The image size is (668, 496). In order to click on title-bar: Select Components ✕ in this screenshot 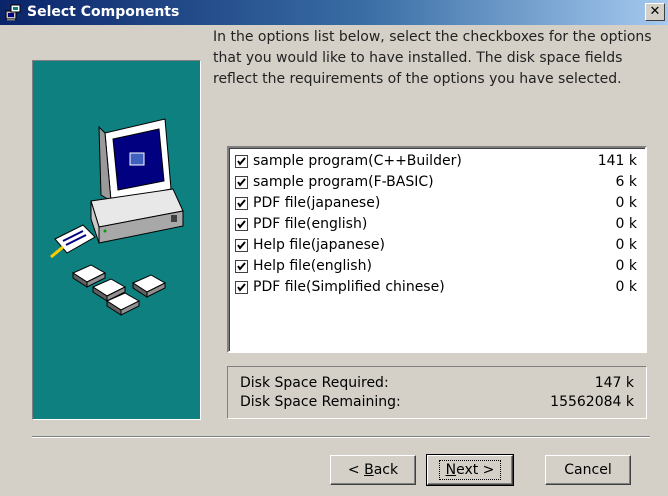, I will do `click(334, 12)`.